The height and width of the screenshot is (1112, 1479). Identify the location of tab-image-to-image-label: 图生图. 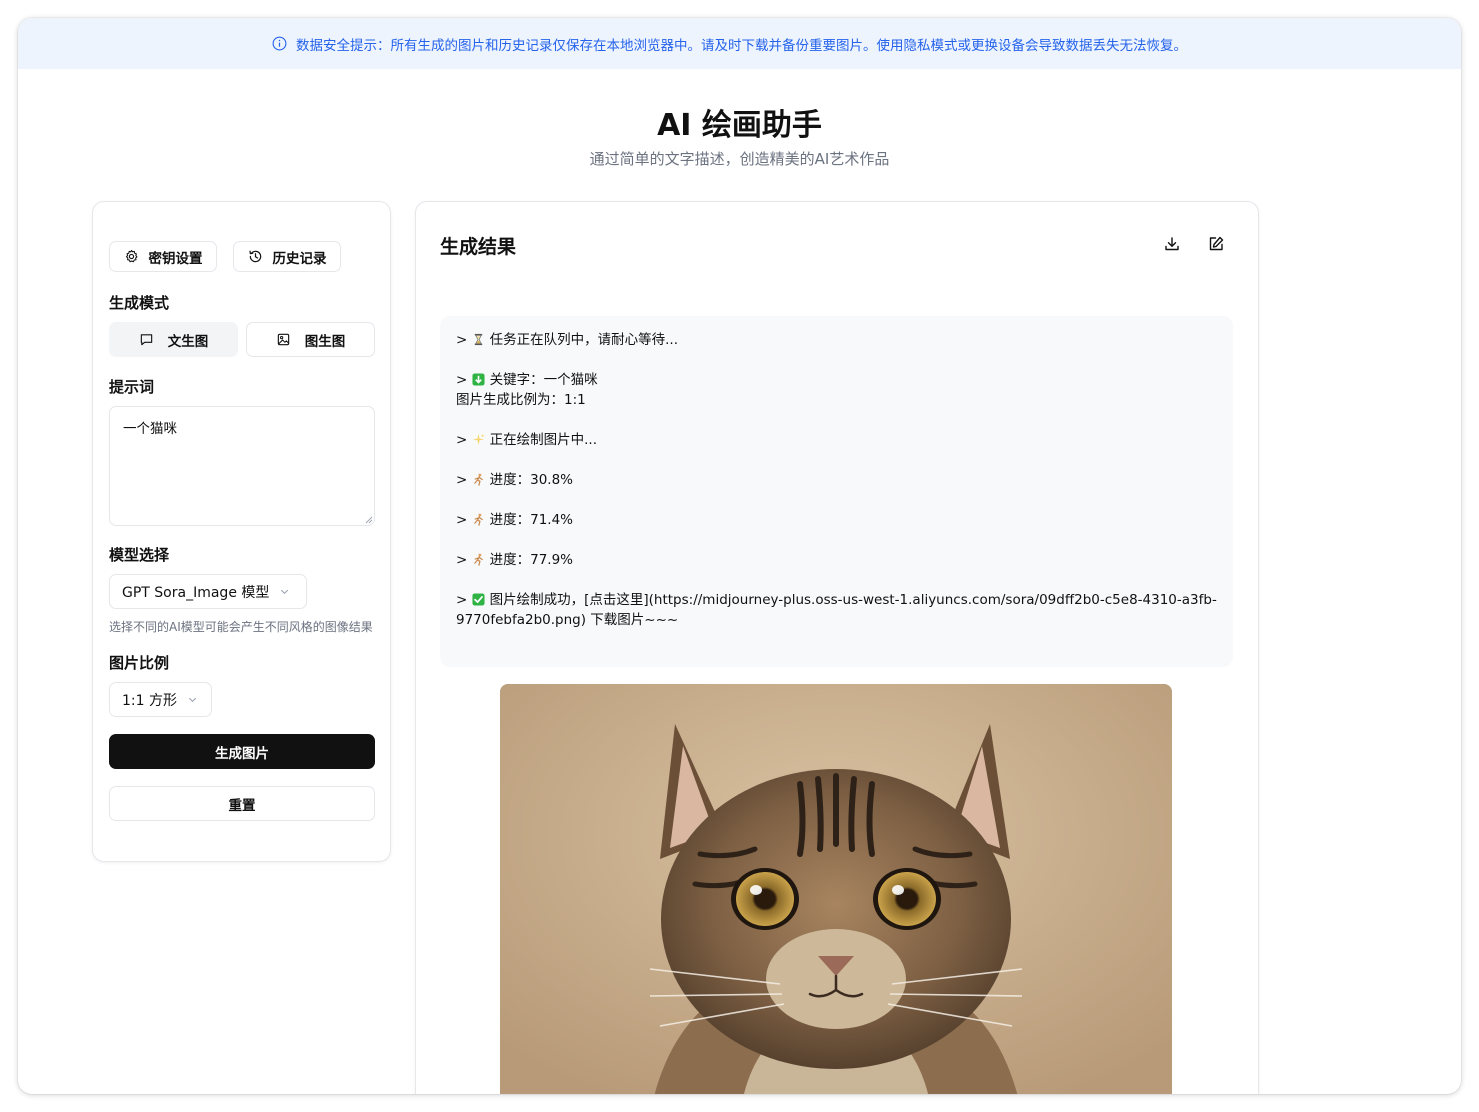
(325, 341).